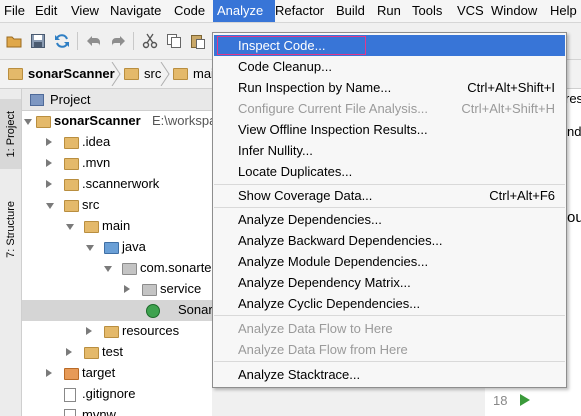  What do you see at coordinates (117, 394) in the screenshot?
I see `tree-row: .gitignore` at bounding box center [117, 394].